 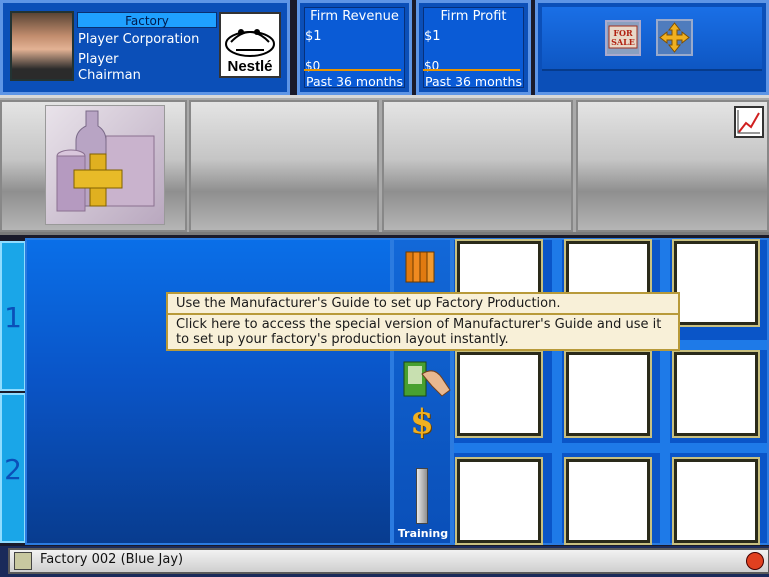 What do you see at coordinates (354, 47) in the screenshot?
I see `firm-revenue-panel: Firm Revenue $1 $0 Past 36 months` at bounding box center [354, 47].